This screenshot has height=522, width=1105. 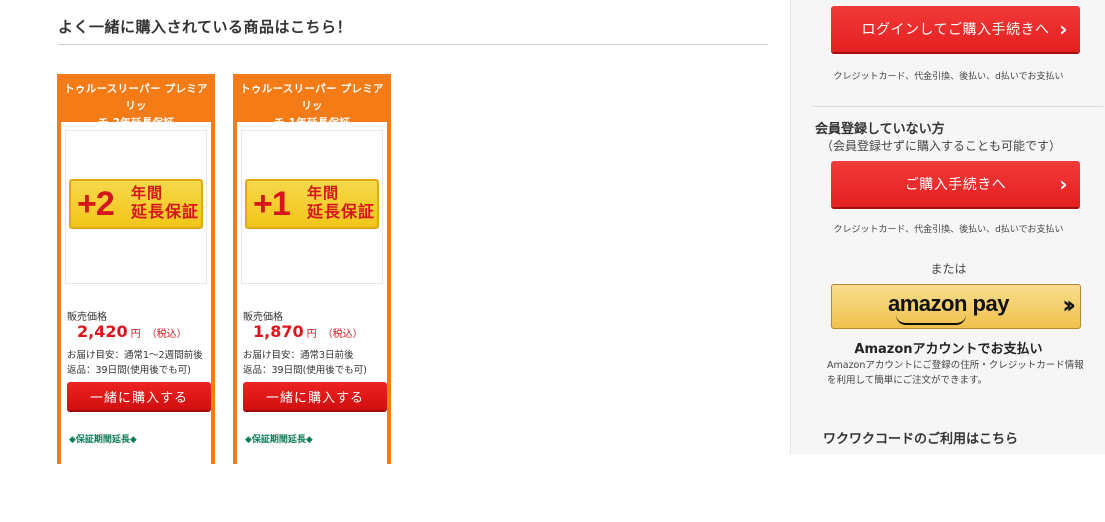 I want to click on login-checkout-label: ログインしてご購入手続きへ, so click(x=955, y=30).